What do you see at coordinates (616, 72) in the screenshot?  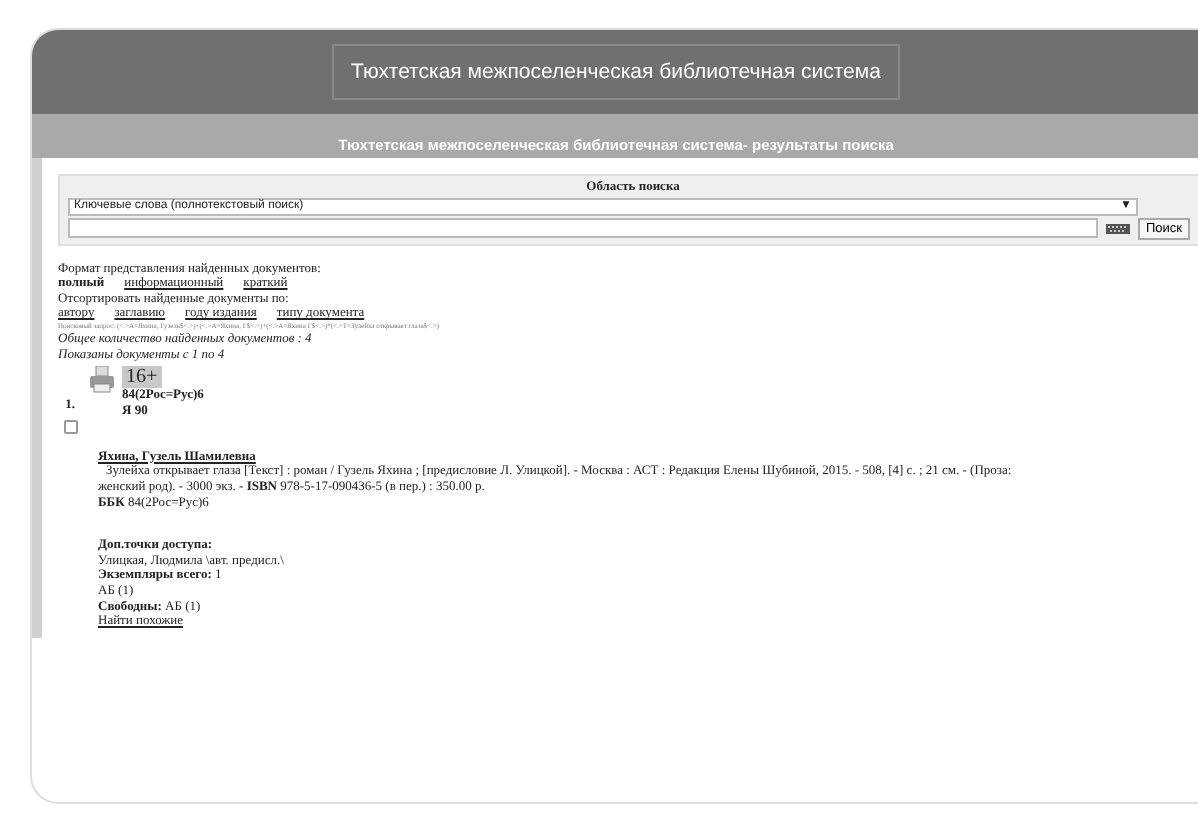 I see `site-title: Тюхтетская межпоселенческая библиотечная система` at bounding box center [616, 72].